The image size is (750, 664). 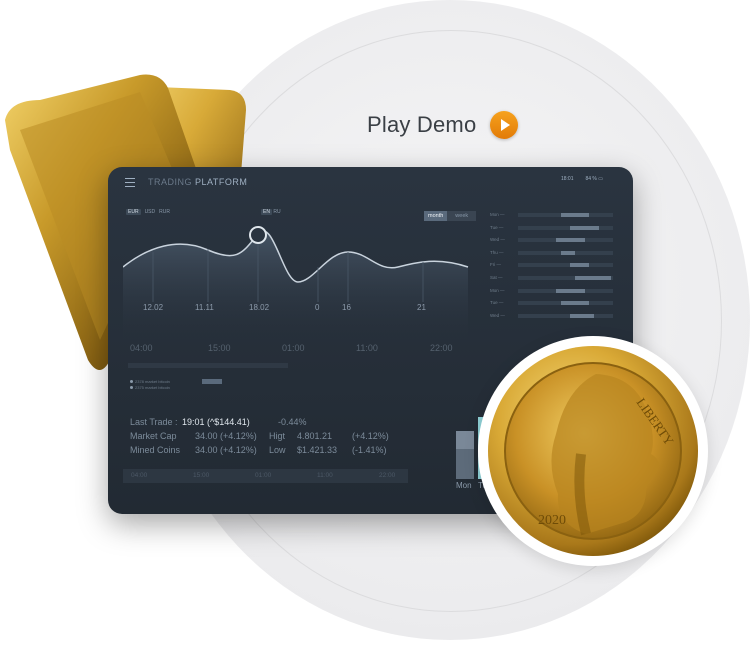 I want to click on play-icon, so click(x=504, y=125).